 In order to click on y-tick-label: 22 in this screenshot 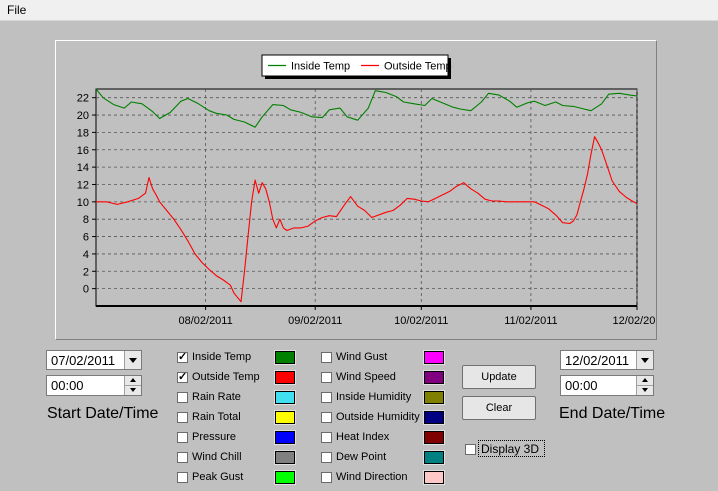, I will do `click(83, 99)`.